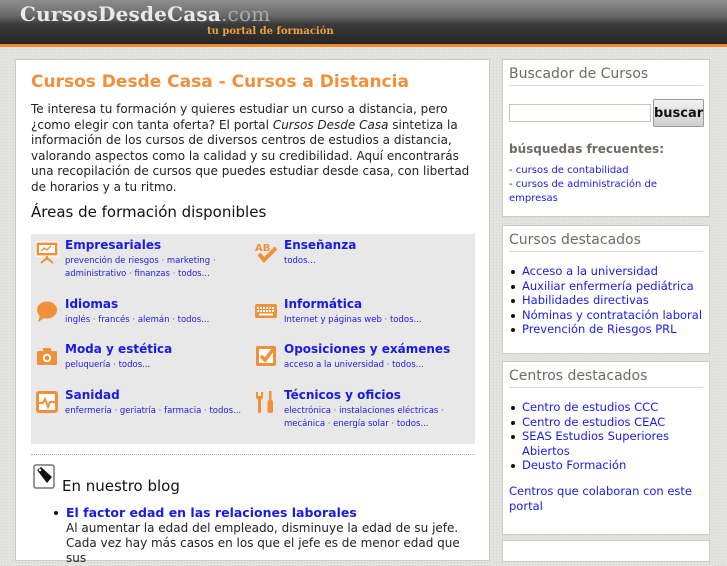 Image resolution: width=727 pixels, height=566 pixels. I want to click on ab-check-icon: AB, so click(266, 253).